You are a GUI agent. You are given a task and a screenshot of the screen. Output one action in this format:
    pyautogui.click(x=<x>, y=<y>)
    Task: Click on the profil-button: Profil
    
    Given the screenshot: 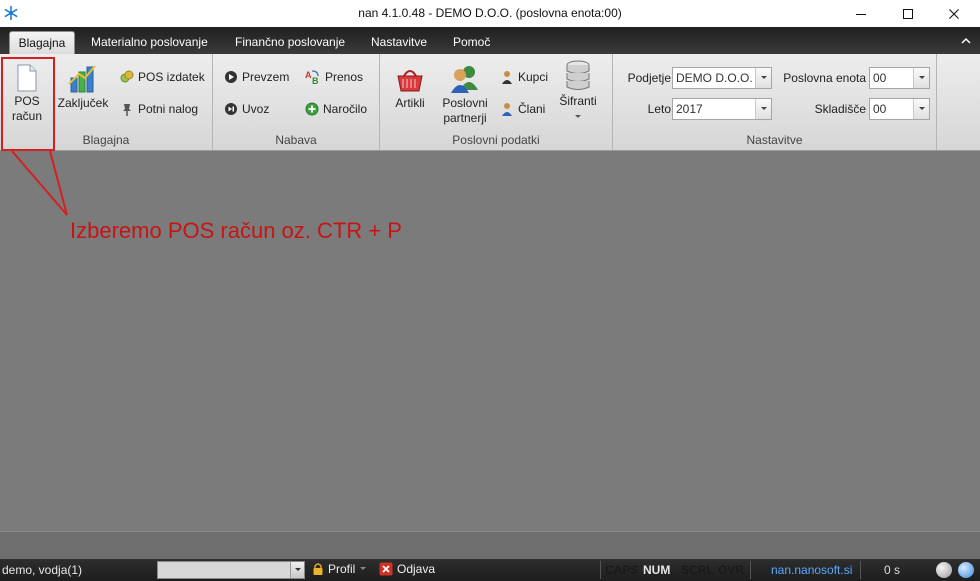 What is the action you would take?
    pyautogui.click(x=339, y=569)
    